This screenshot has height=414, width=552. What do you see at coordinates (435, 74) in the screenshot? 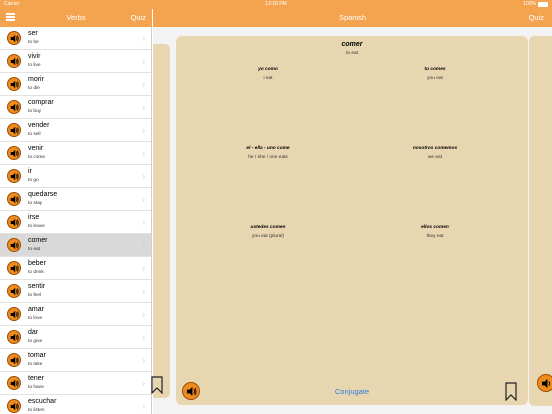
I see `conjugation-cell: tu comes you eat` at bounding box center [435, 74].